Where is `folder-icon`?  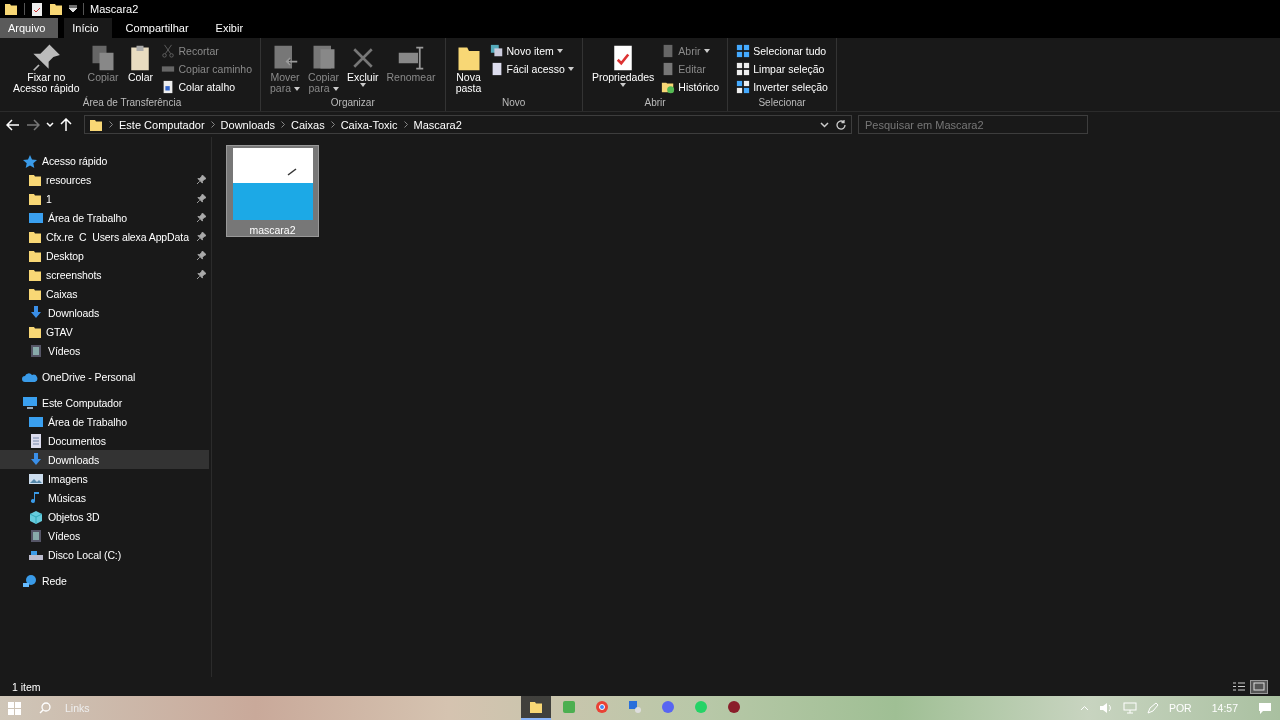
folder-icon is located at coordinates (35, 198).